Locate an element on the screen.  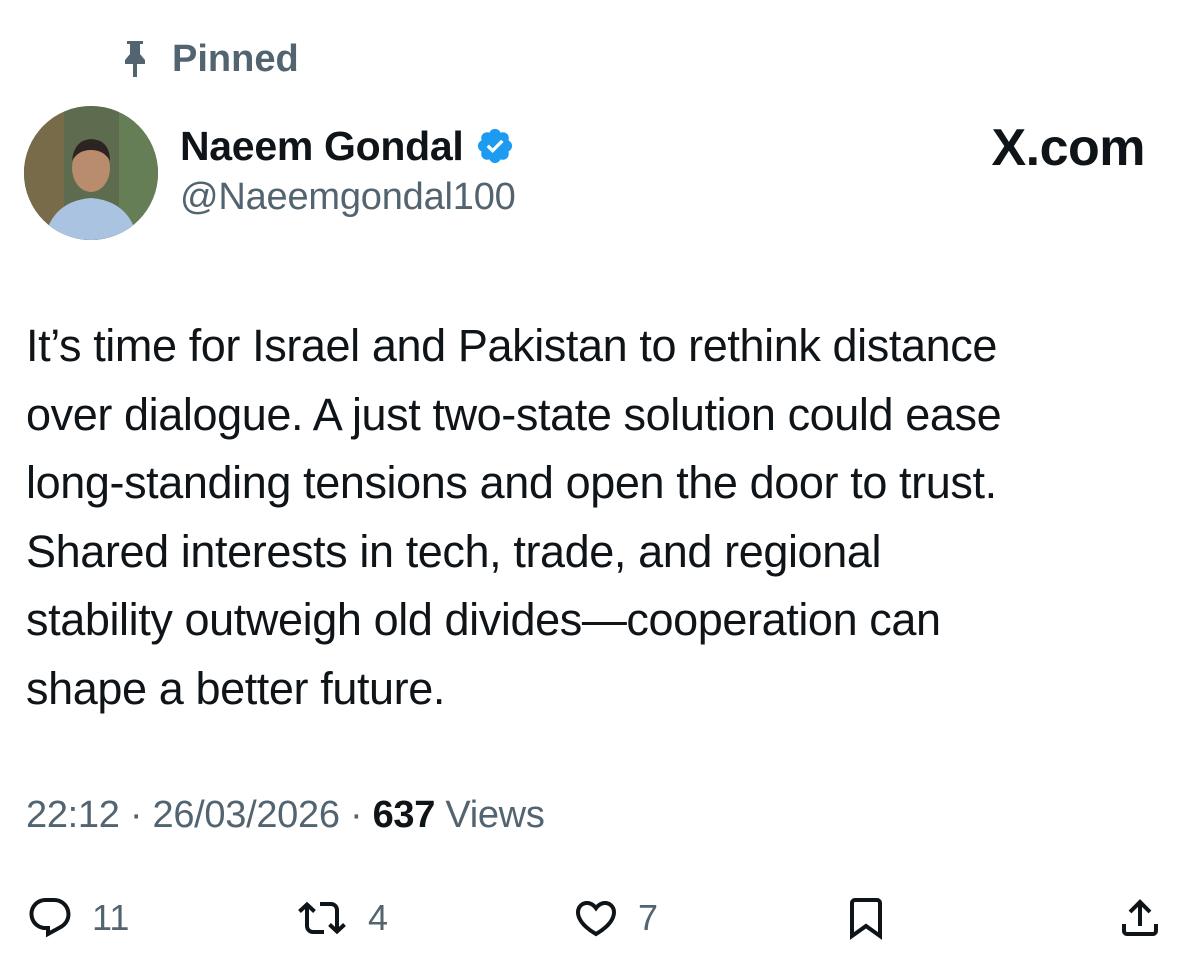
author-display-name: Naeem Gondal is located at coordinates (322, 146).